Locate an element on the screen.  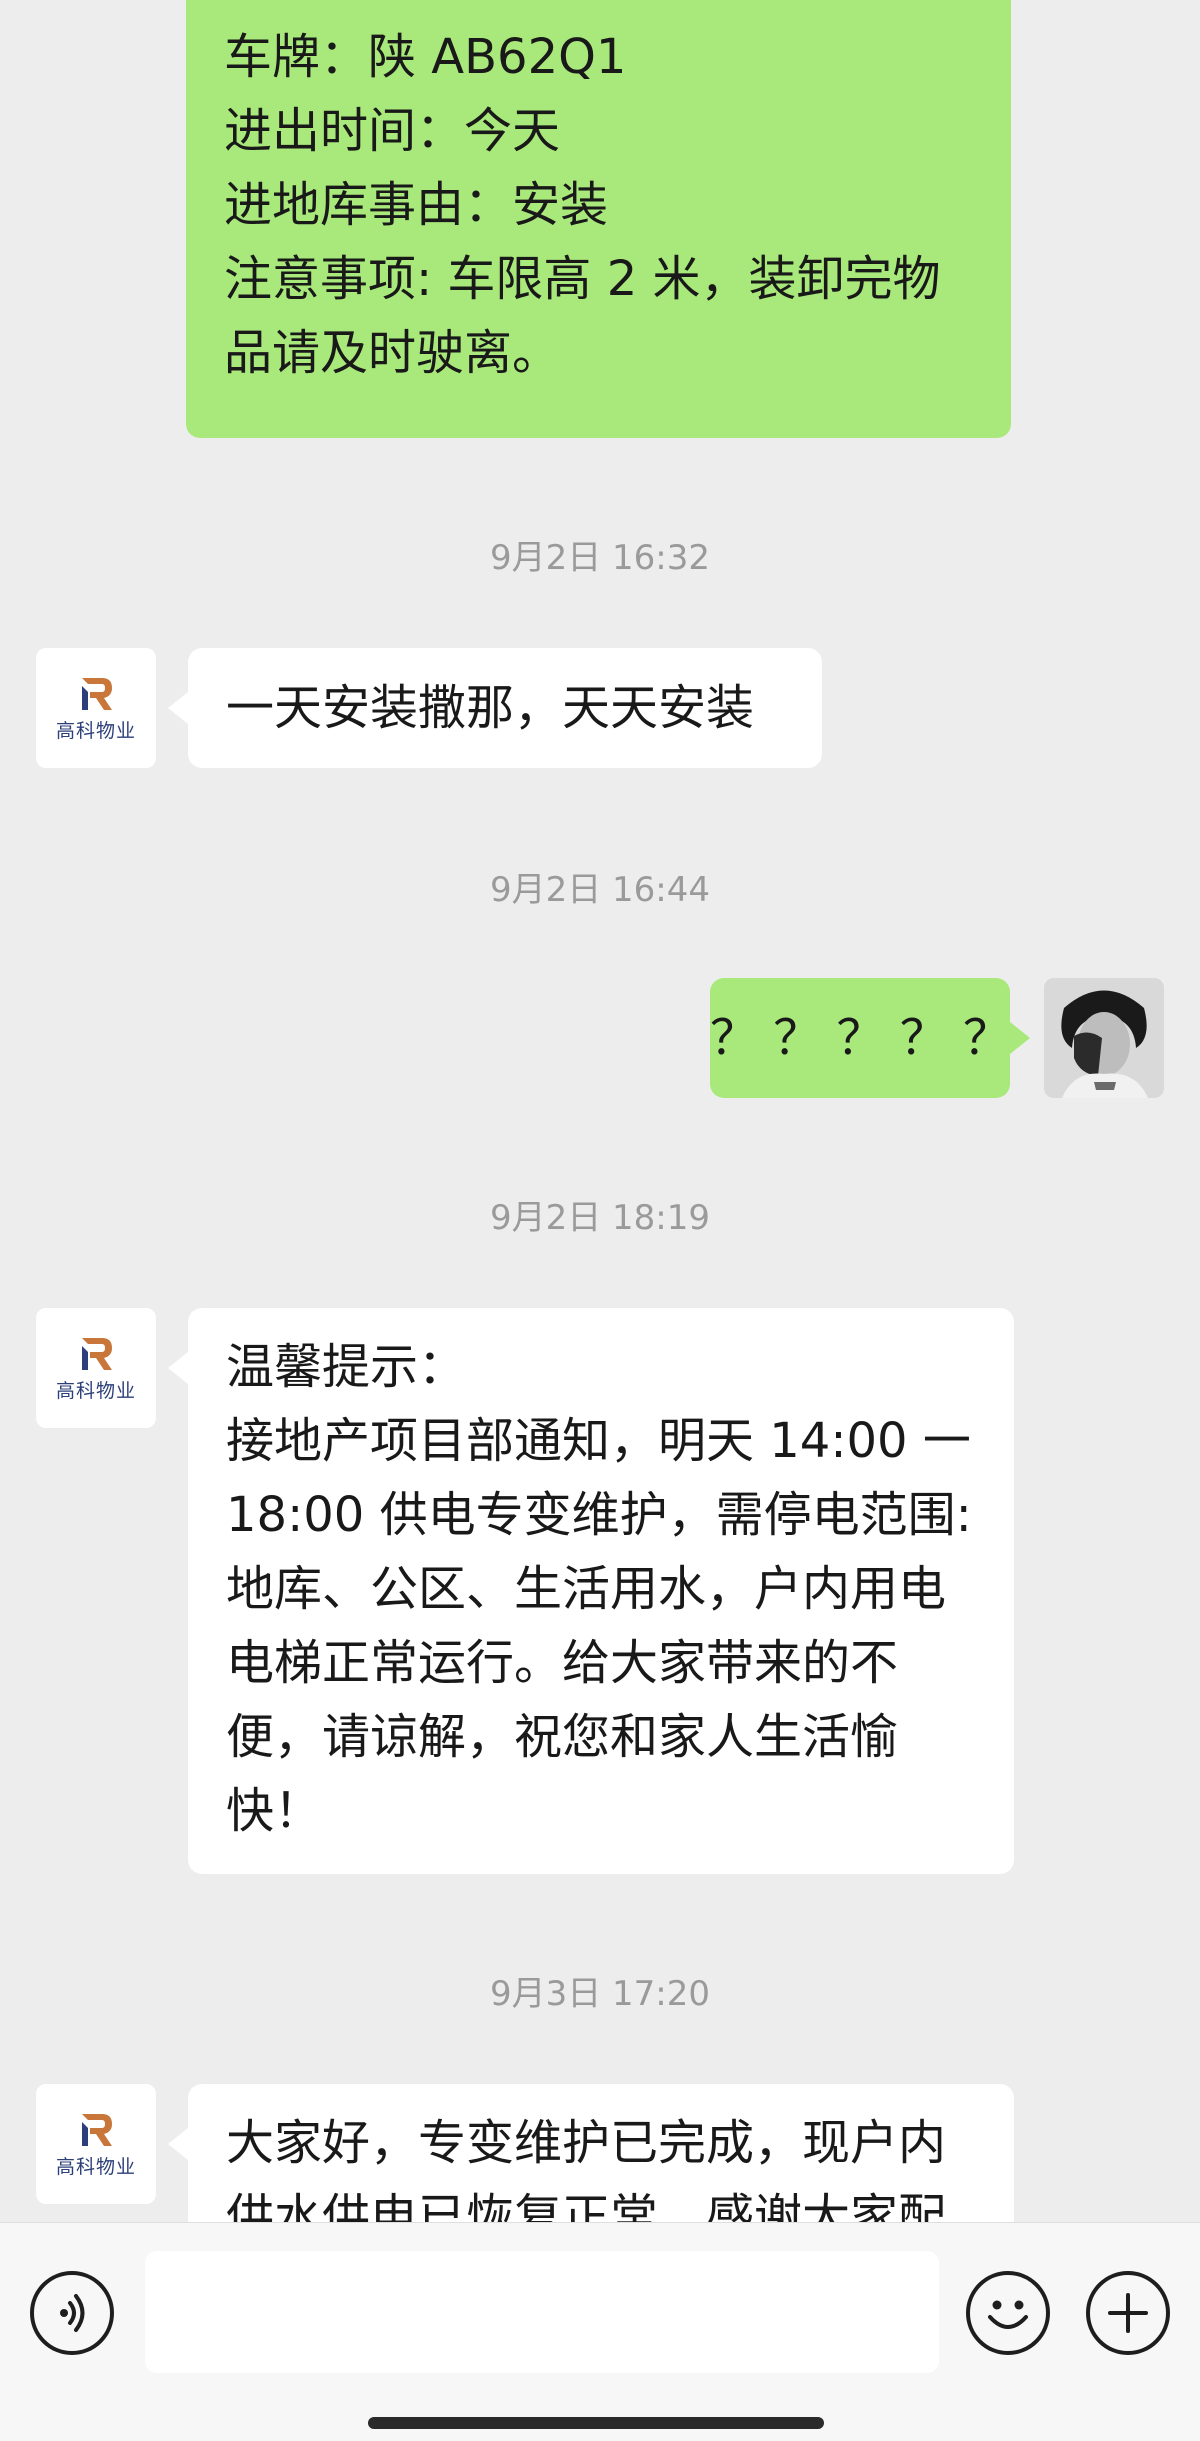
message-line: 进出时间：今天 is located at coordinates (392, 131).